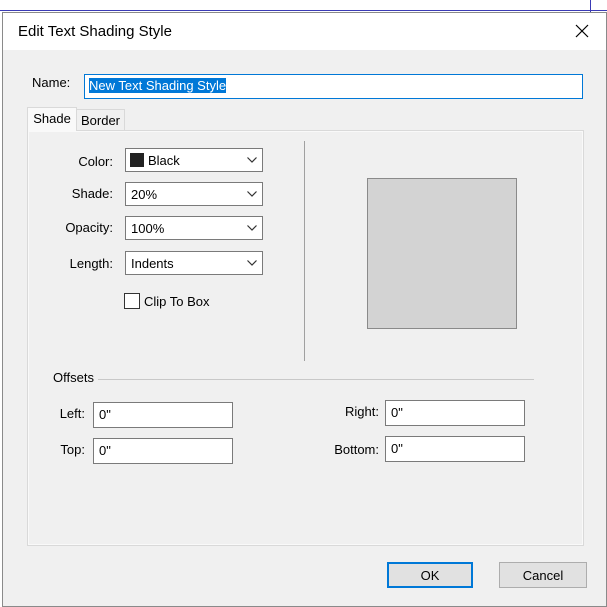 The image size is (607, 607). Describe the element at coordinates (72, 413) in the screenshot. I see `left-offset-label: Left:` at that location.